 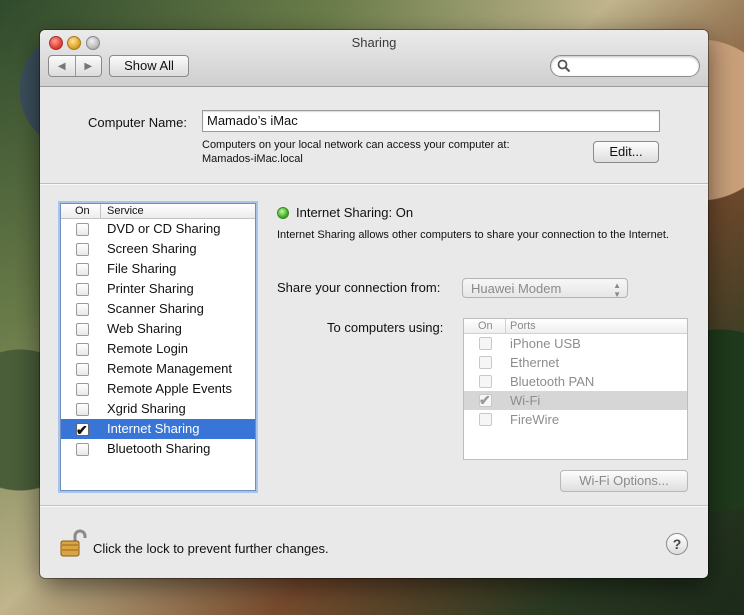 What do you see at coordinates (122, 211) in the screenshot?
I see `header-service: Service` at bounding box center [122, 211].